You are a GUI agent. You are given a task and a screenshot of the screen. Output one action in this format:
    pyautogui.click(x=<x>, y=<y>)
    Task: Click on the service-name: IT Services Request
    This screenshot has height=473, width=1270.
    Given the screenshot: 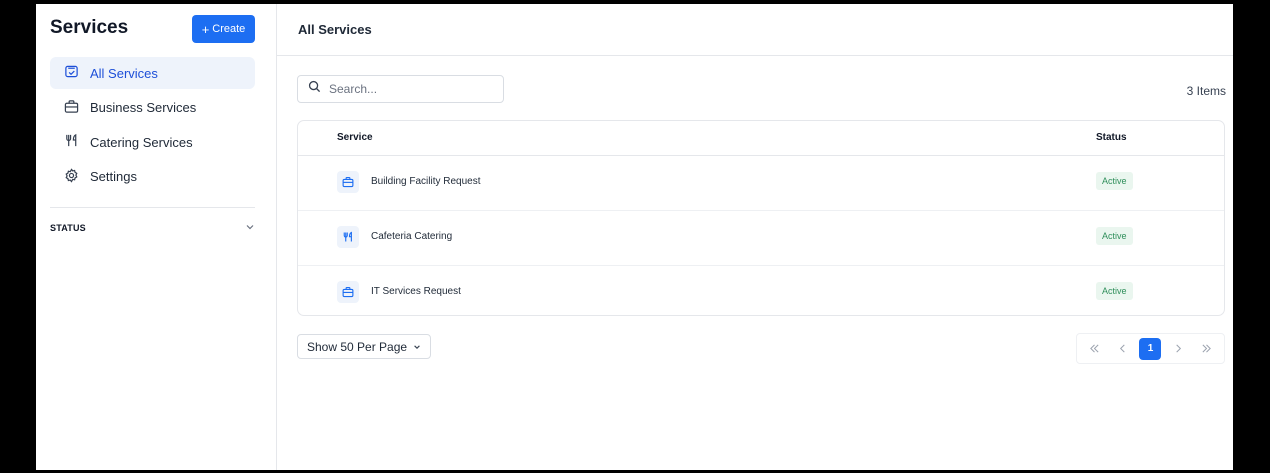 What is the action you would take?
    pyautogui.click(x=416, y=291)
    